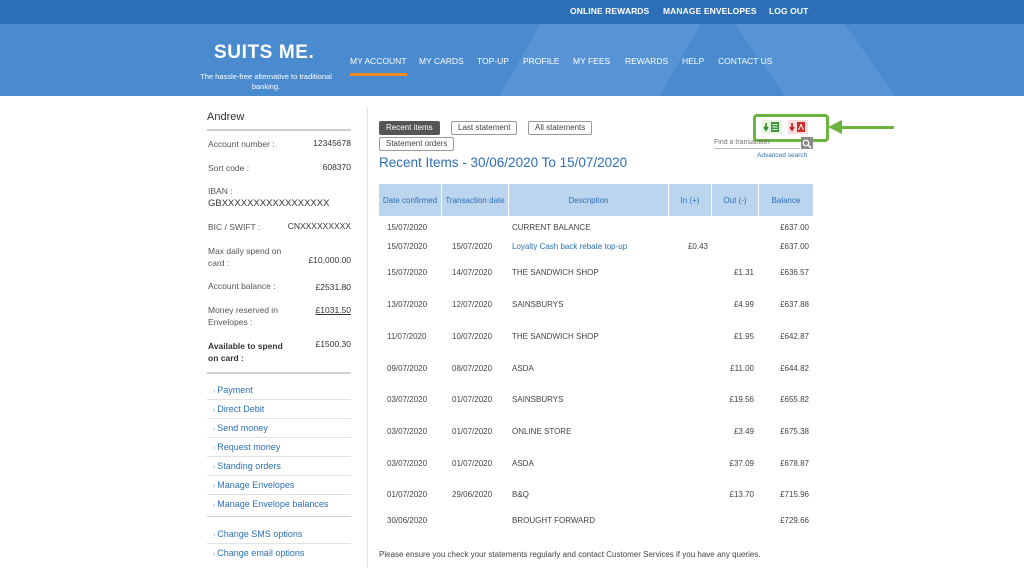 Image resolution: width=1024 pixels, height=576 pixels. I want to click on money-reserved-value: £1031.50, so click(333, 310).